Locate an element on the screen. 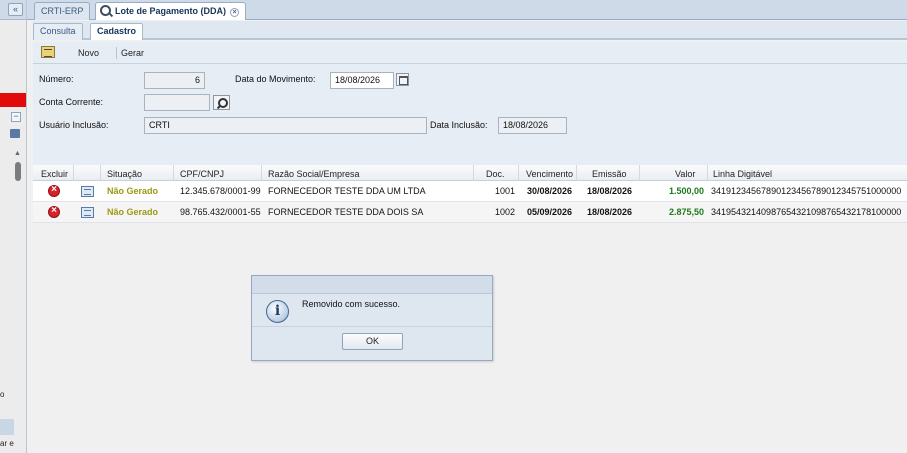  left-panel-selected-item is located at coordinates (13, 100).